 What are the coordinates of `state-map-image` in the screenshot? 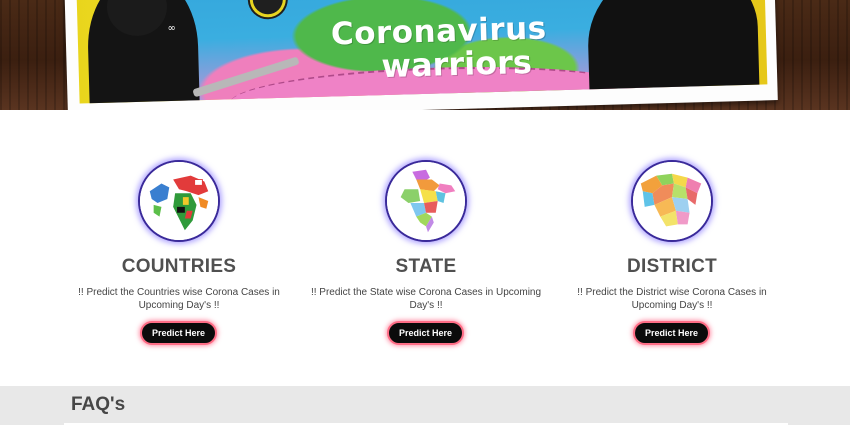 It's located at (426, 201).